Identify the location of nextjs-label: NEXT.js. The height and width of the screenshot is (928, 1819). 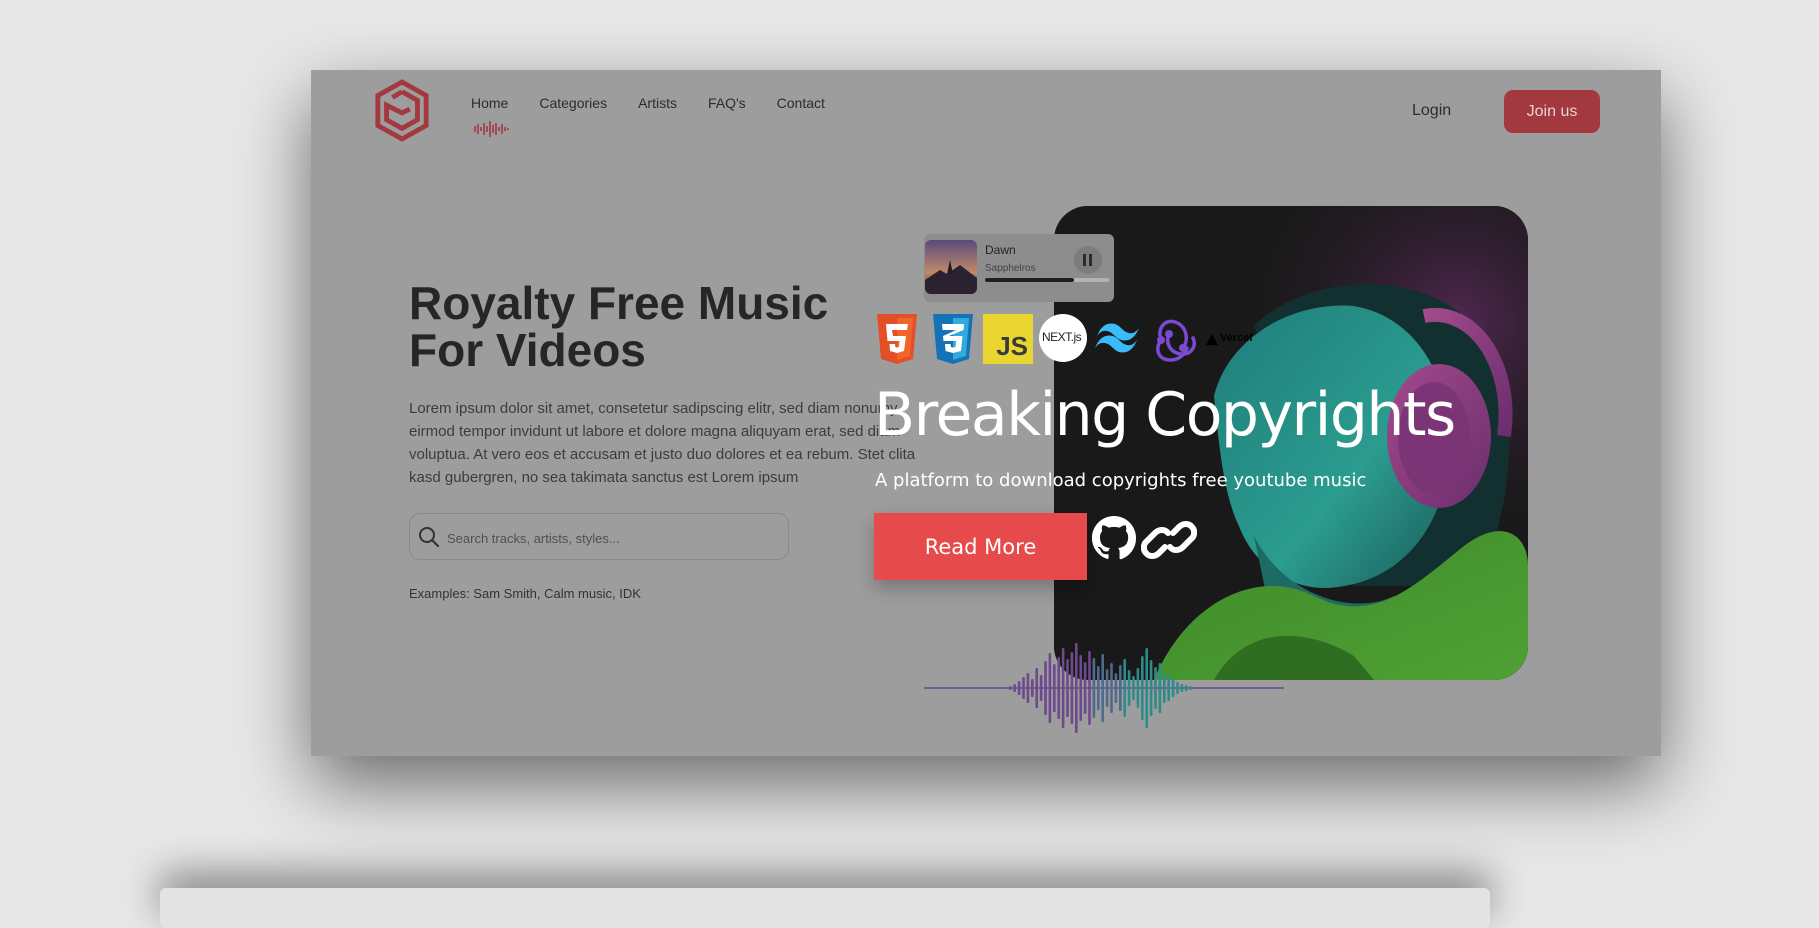
(1062, 337).